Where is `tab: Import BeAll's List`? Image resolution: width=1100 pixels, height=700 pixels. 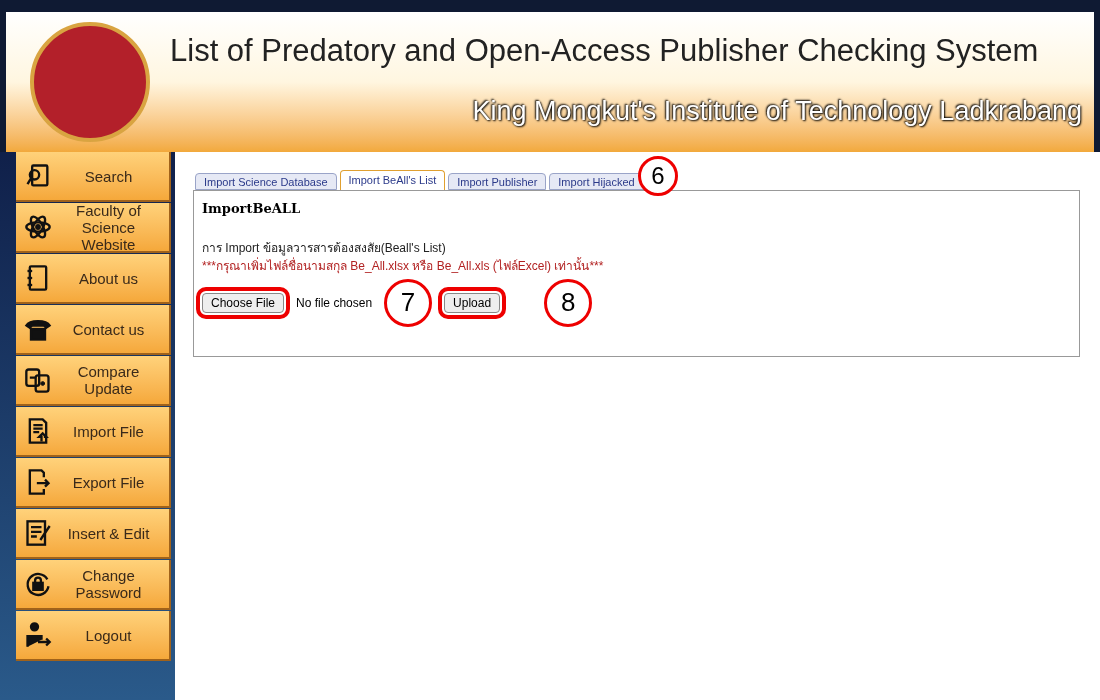 tab: Import BeAll's List is located at coordinates (392, 180).